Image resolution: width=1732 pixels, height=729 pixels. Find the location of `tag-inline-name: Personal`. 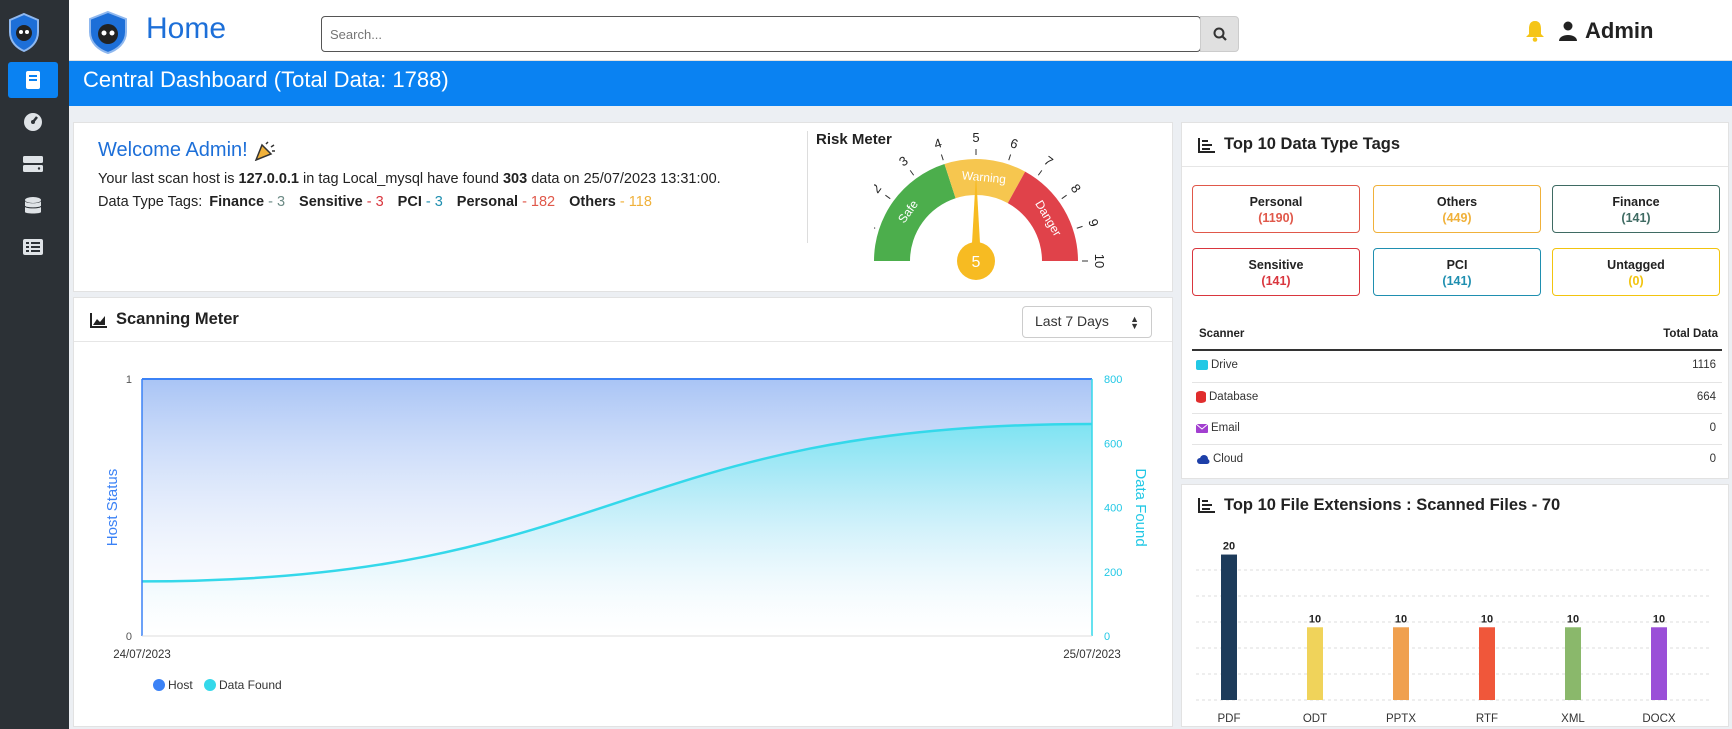

tag-inline-name: Personal is located at coordinates (487, 202).